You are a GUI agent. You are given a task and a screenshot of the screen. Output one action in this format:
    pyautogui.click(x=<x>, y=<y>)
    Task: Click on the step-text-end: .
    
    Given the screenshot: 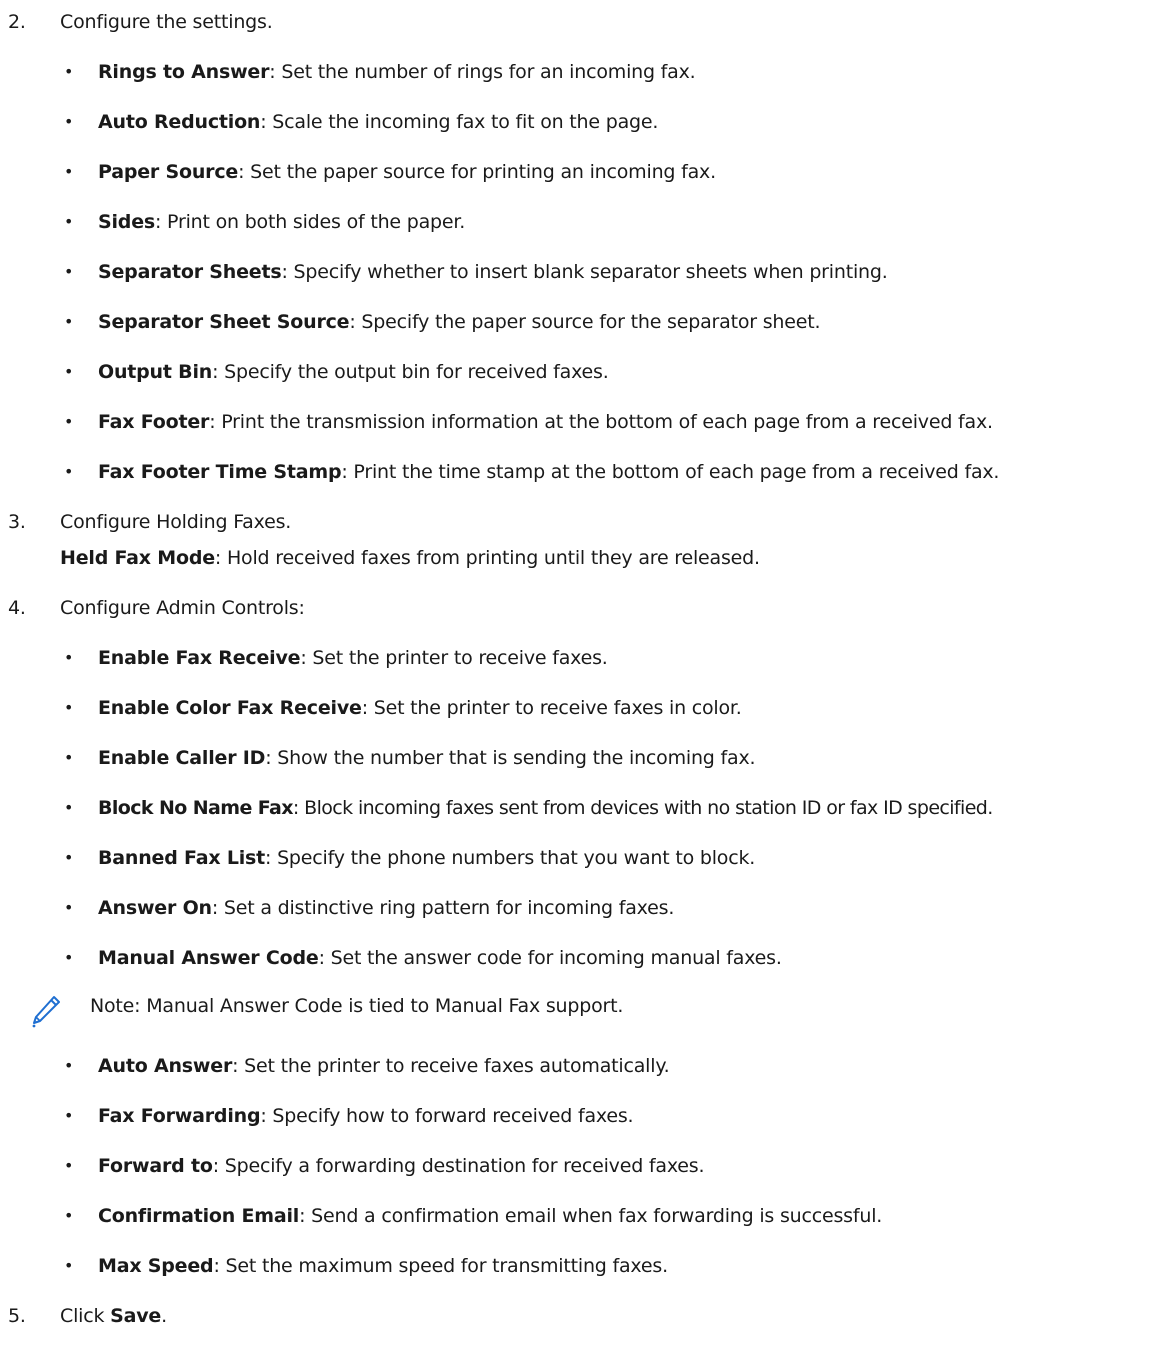 What is the action you would take?
    pyautogui.click(x=164, y=1316)
    